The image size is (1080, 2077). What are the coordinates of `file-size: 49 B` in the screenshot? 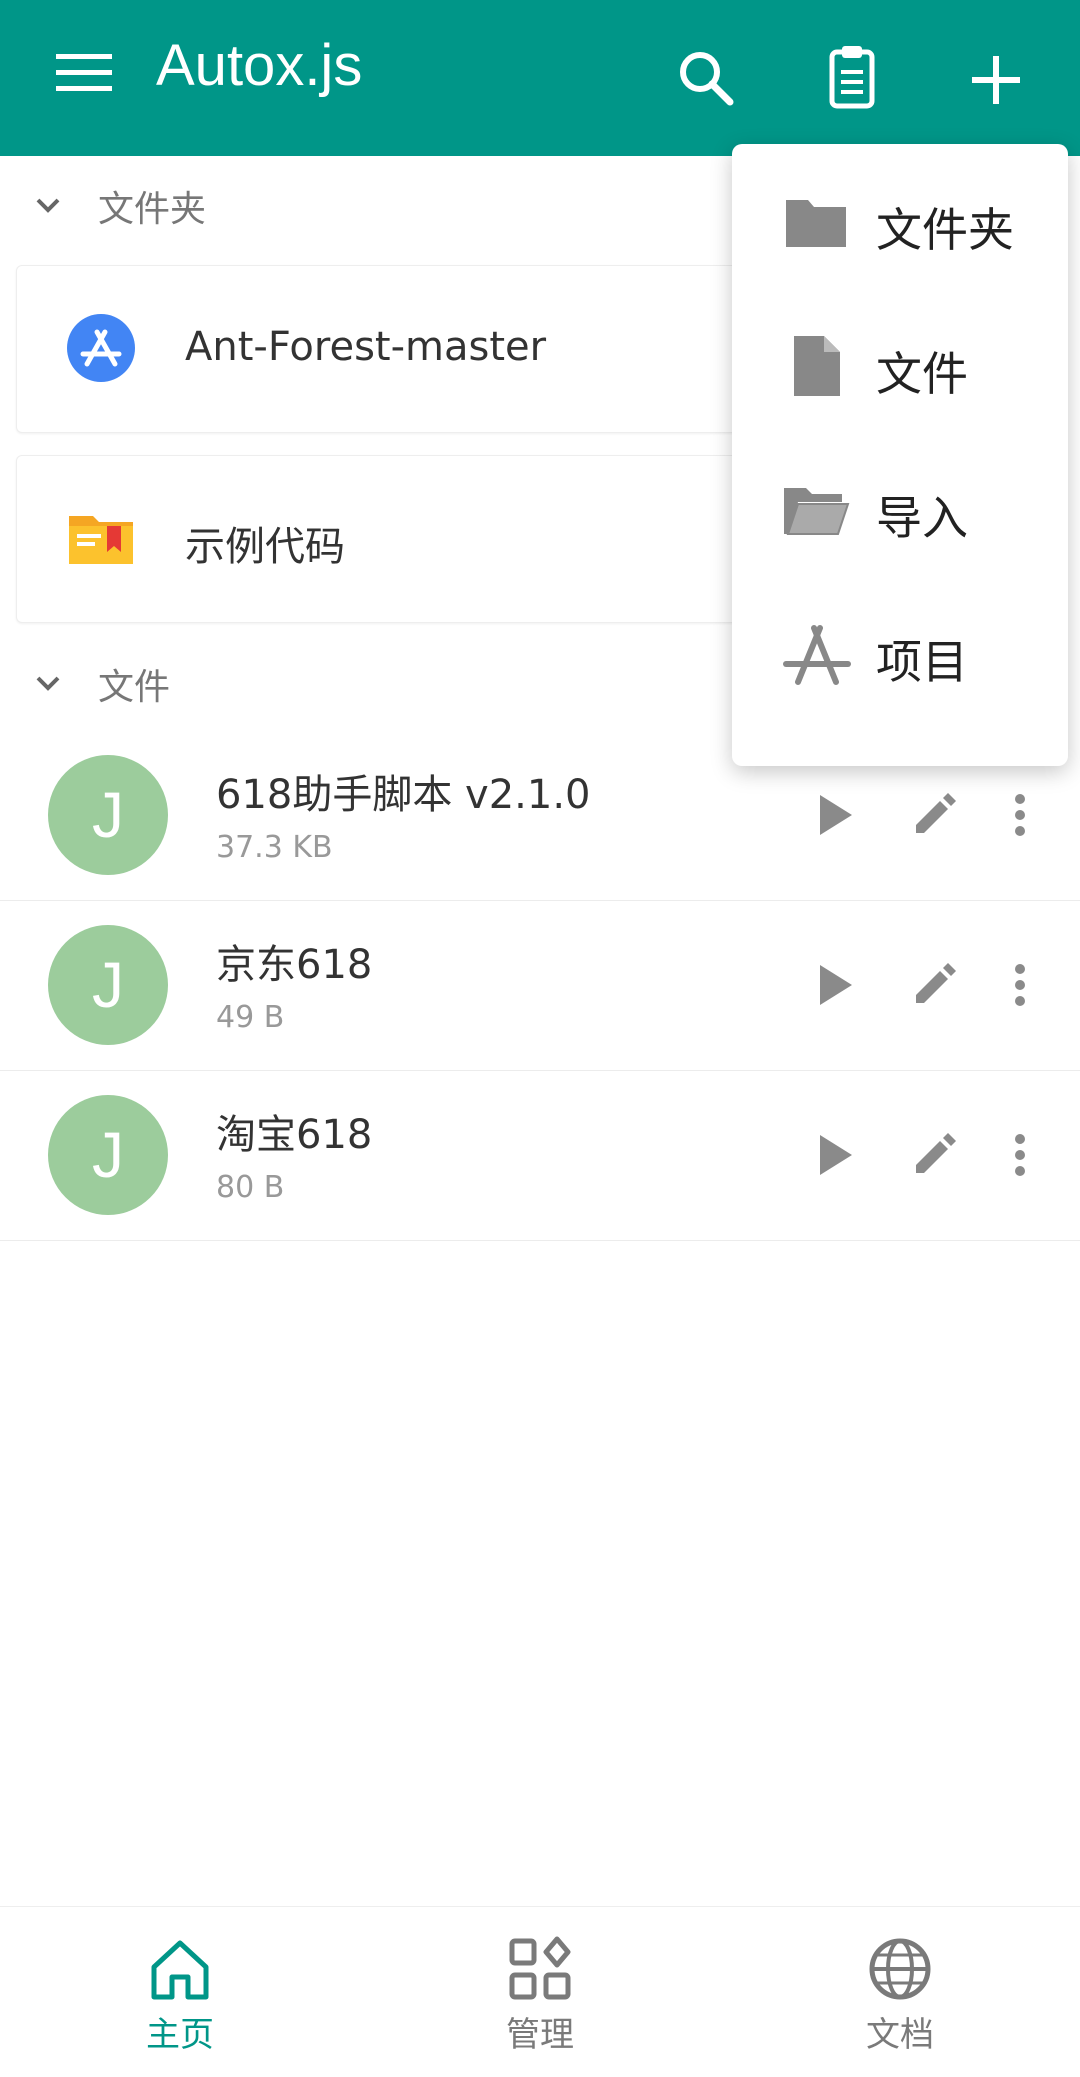 It's located at (250, 1017).